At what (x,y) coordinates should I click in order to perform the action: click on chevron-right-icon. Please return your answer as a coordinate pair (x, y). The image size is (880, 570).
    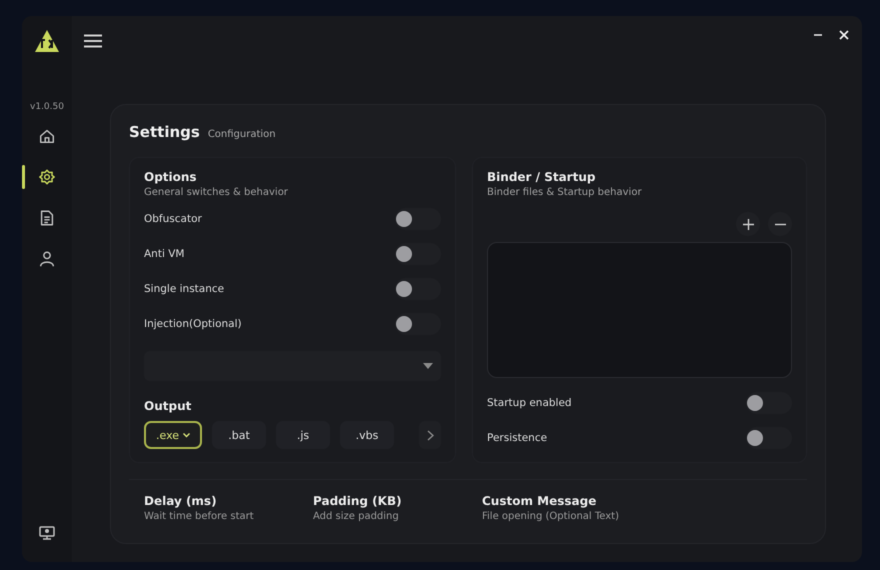
    Looking at the image, I should click on (430, 435).